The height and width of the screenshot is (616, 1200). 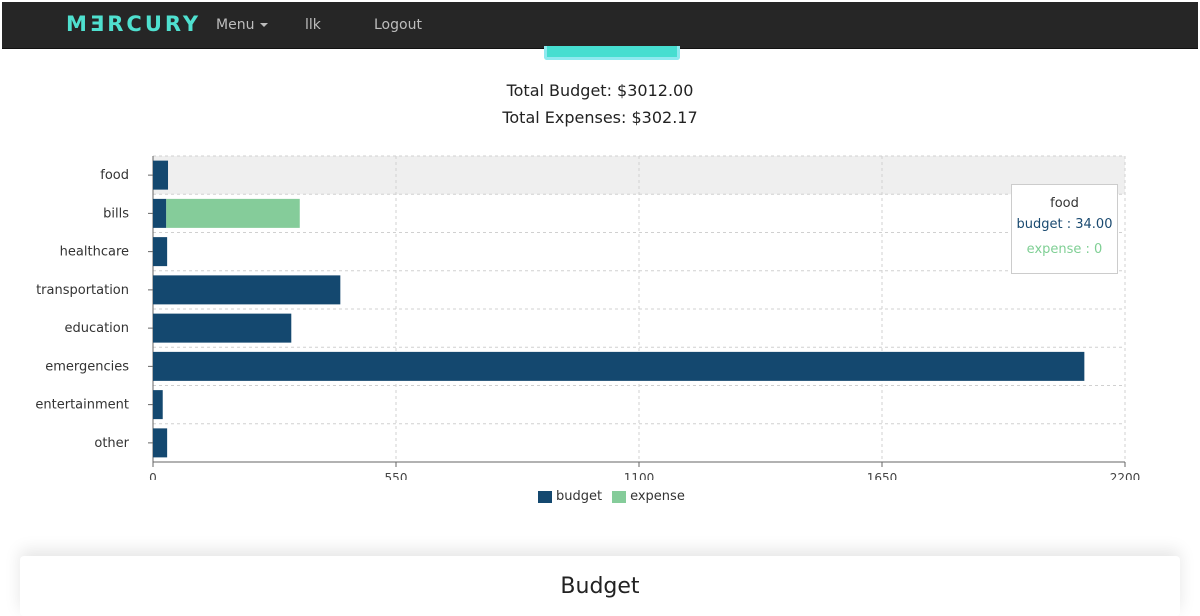 What do you see at coordinates (1064, 203) in the screenshot?
I see `tooltip-title: food` at bounding box center [1064, 203].